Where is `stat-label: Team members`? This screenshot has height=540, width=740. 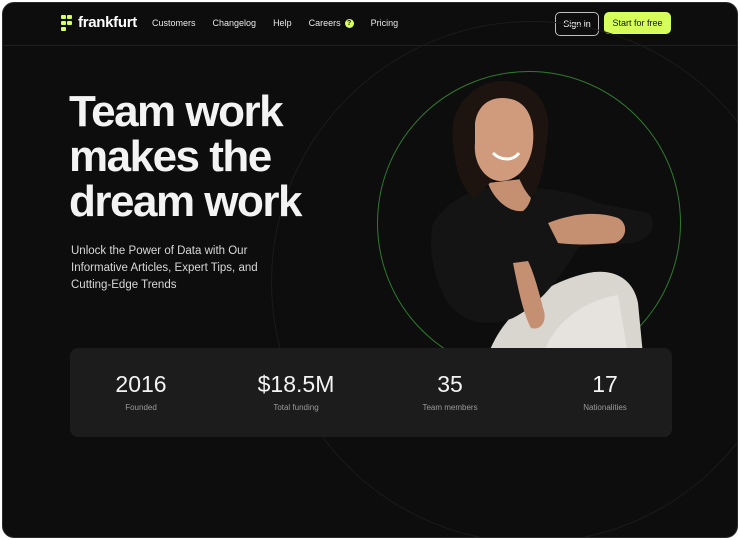 stat-label: Team members is located at coordinates (450, 407).